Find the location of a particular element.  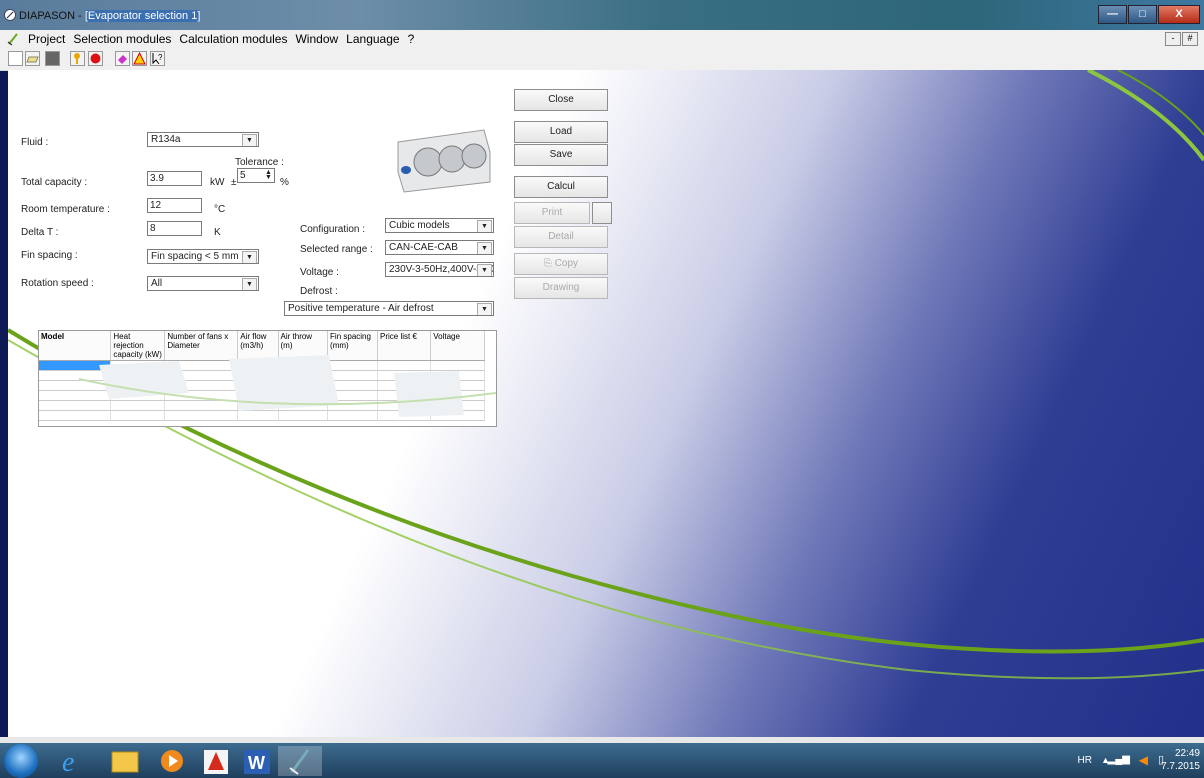

taskbar: e W HR ▲ ▂▄▆ ◀ ▯ 22:49 7.7.2015 is located at coordinates (602, 760).